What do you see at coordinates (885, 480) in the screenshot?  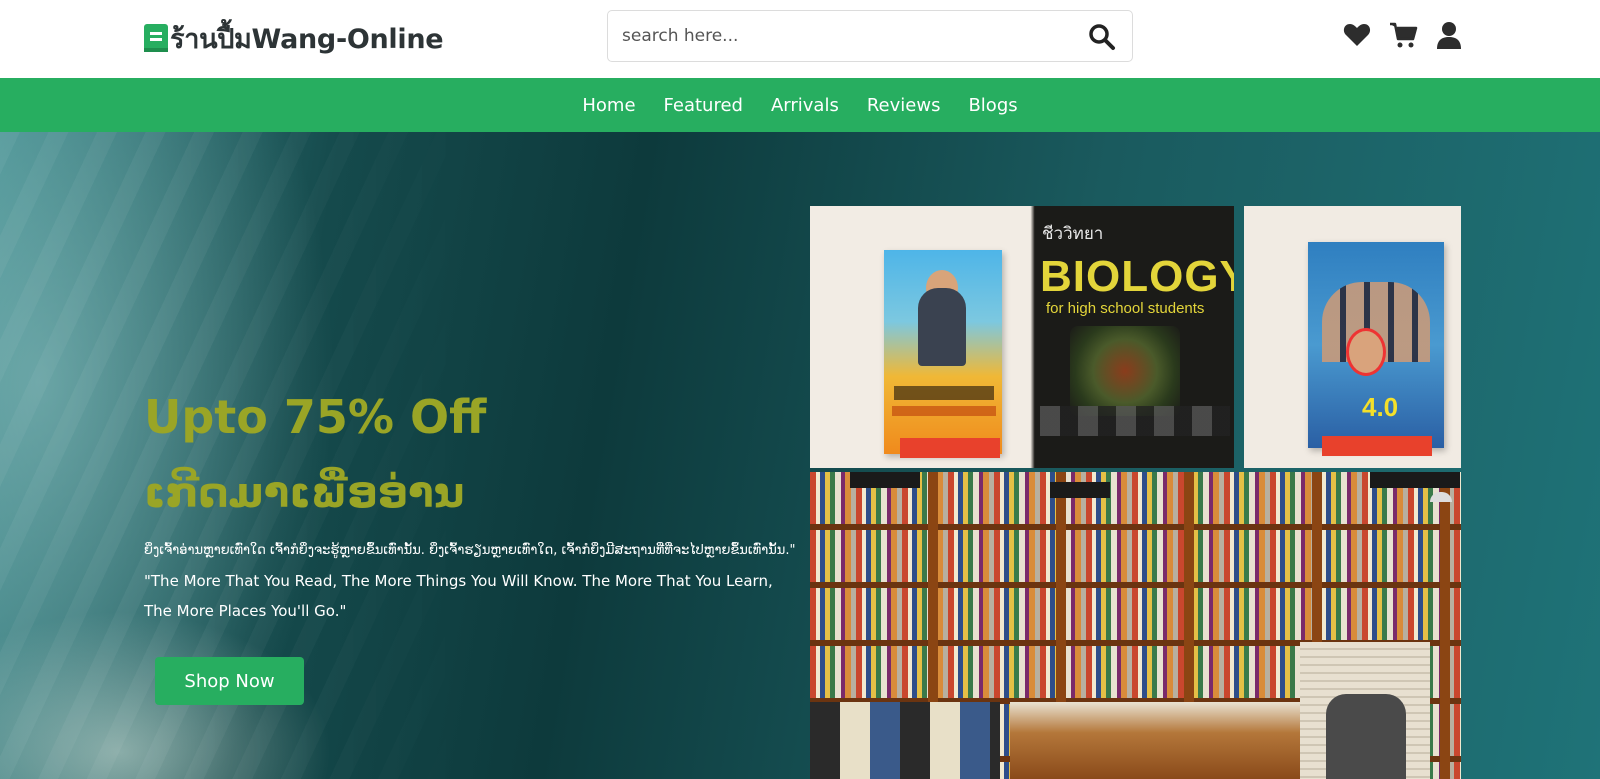 I see `fiction-sign` at bounding box center [885, 480].